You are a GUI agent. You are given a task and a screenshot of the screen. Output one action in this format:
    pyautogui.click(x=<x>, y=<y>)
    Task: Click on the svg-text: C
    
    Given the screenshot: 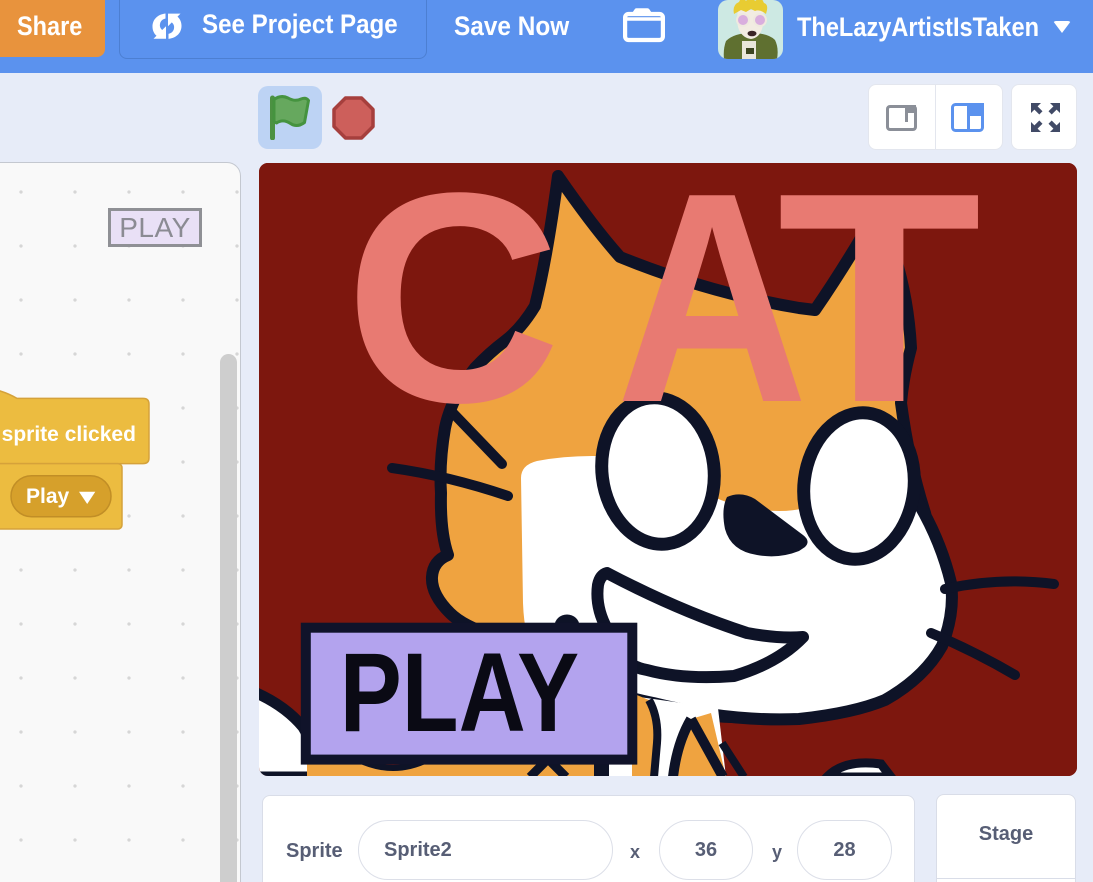 What is the action you would take?
    pyautogui.click(x=453, y=314)
    